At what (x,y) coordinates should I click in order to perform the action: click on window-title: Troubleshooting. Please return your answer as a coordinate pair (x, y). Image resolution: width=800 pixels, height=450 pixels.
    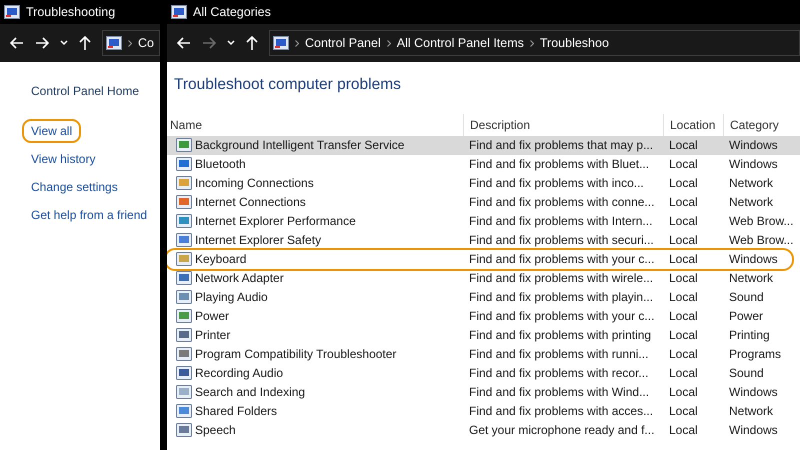
    Looking at the image, I should click on (71, 12).